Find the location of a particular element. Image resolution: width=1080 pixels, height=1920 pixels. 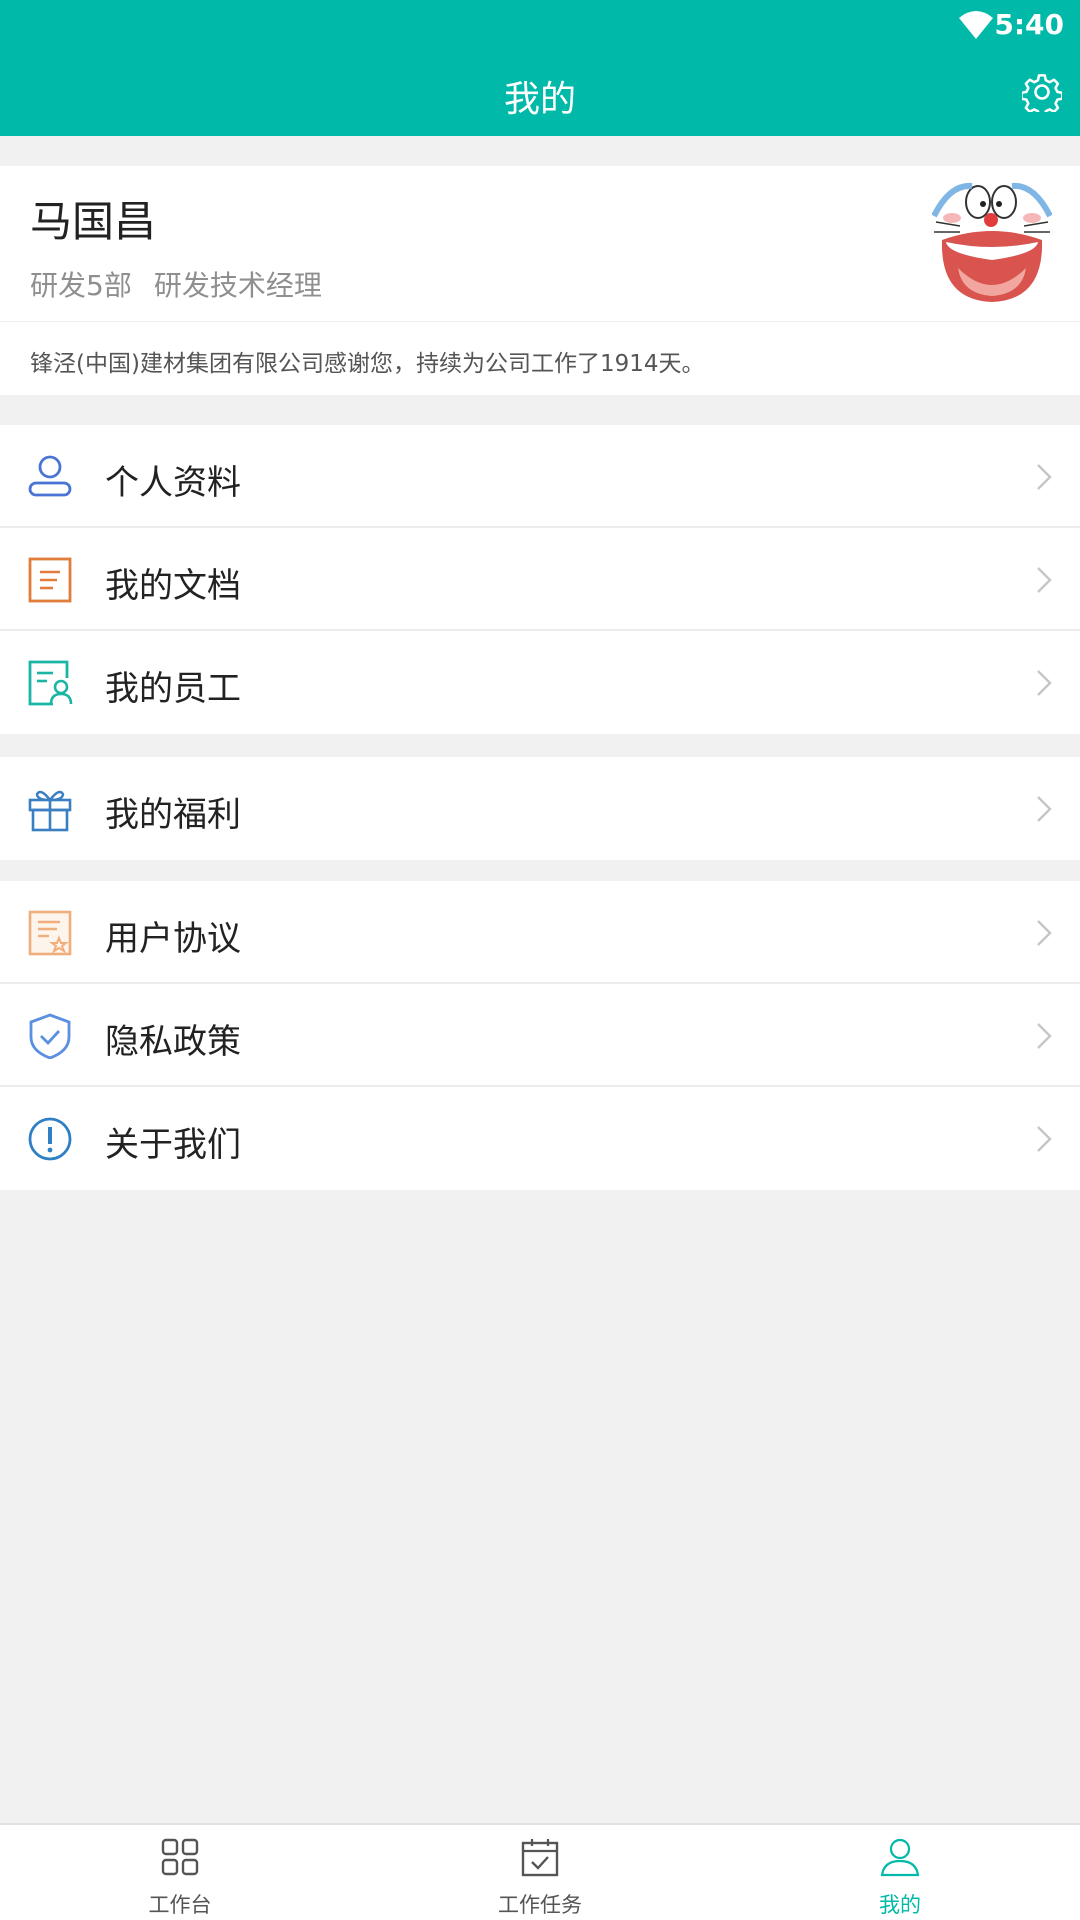

menu-item-label: 关于我们 is located at coordinates (173, 1145).